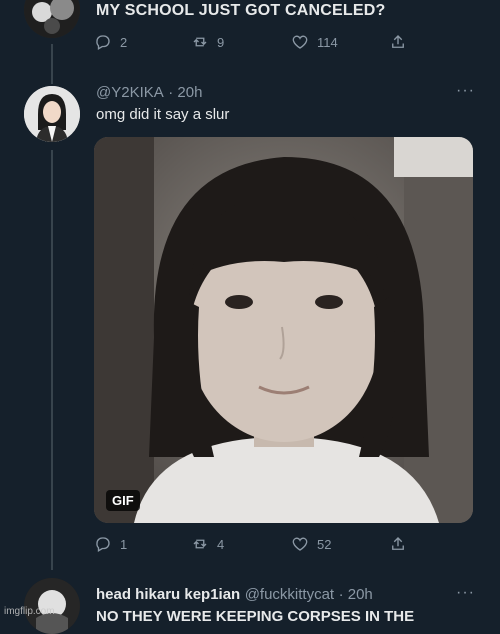 This screenshot has width=500, height=634. I want to click on top-like-button: 114, so click(314, 42).